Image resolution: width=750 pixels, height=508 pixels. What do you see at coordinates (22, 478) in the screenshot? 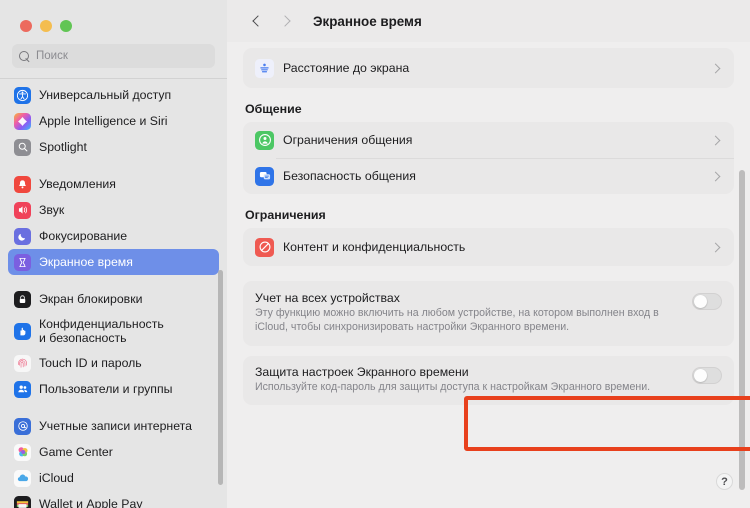
I see `icloud-icon` at bounding box center [22, 478].